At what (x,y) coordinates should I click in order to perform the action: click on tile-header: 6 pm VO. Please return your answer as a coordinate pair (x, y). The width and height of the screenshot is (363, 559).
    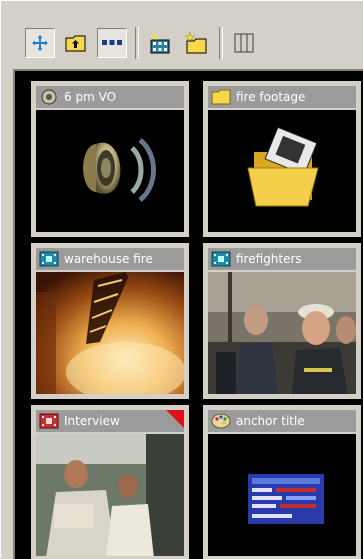
    Looking at the image, I should click on (110, 97).